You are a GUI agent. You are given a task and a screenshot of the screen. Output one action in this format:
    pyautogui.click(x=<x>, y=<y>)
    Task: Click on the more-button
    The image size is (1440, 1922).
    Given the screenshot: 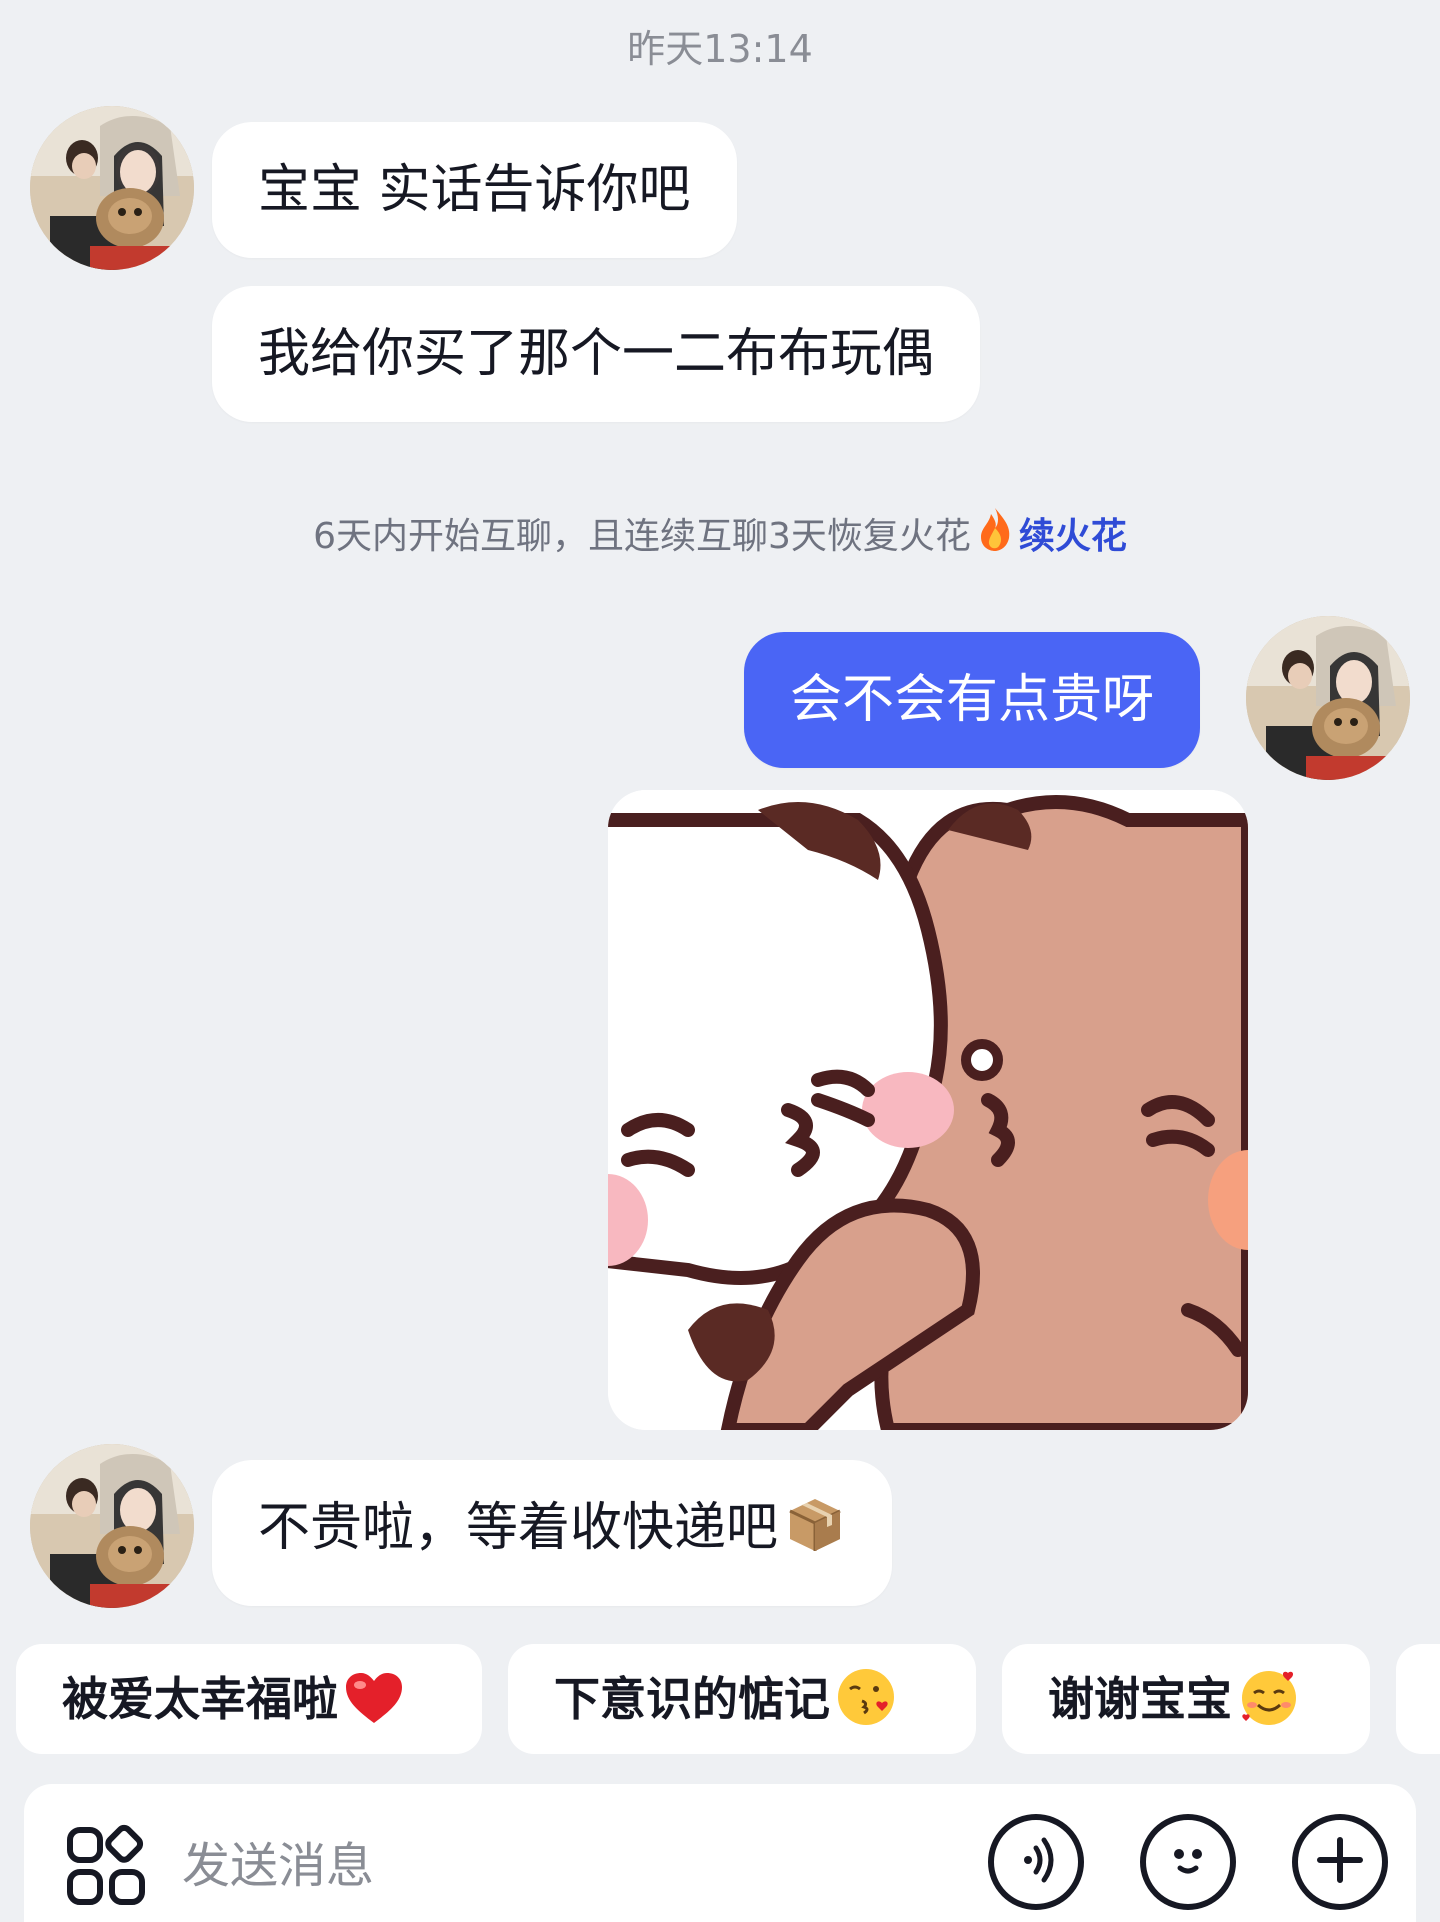 What is the action you would take?
    pyautogui.click(x=1340, y=1862)
    